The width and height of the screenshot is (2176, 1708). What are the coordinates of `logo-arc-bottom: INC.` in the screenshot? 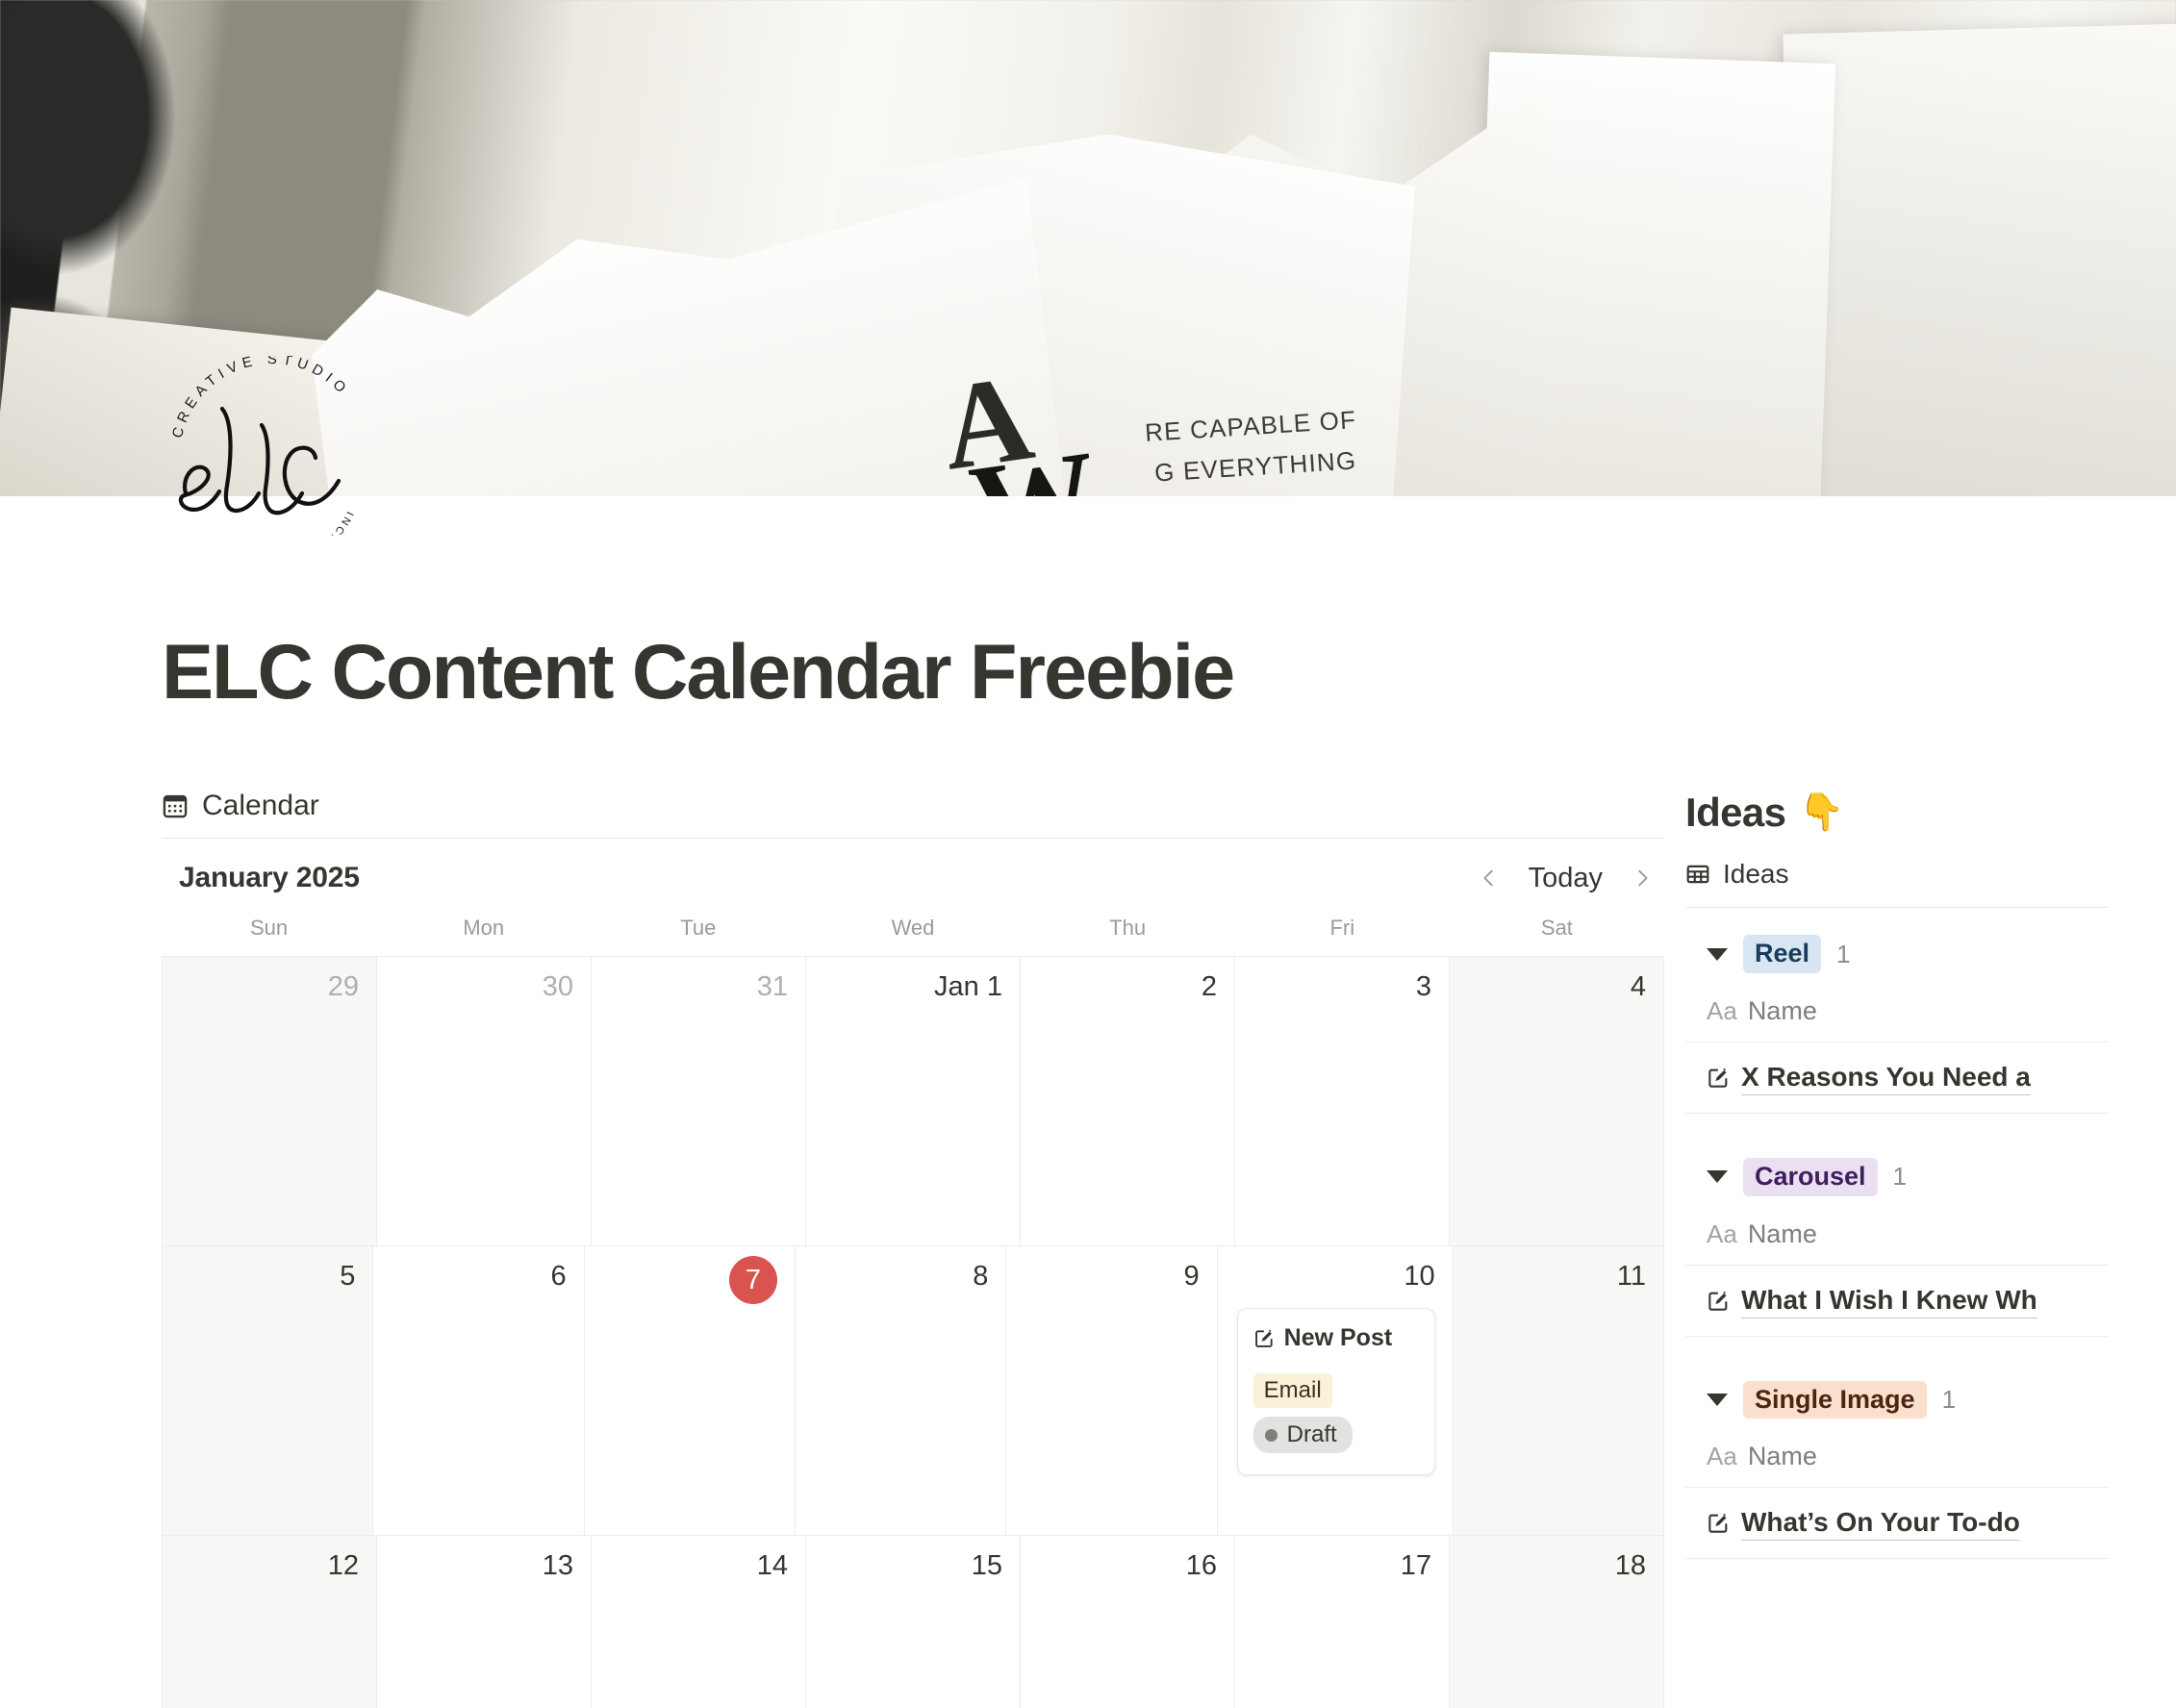 It's located at (340, 526).